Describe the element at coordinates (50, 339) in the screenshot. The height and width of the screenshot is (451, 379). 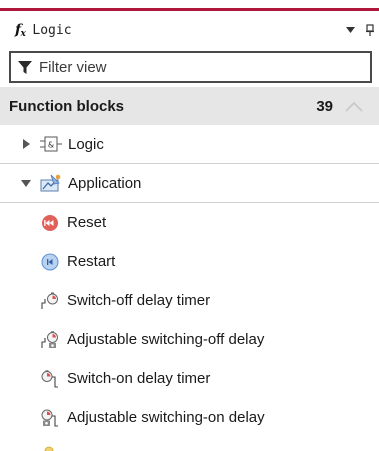
I see `adjustable-off-delay-icon` at that location.